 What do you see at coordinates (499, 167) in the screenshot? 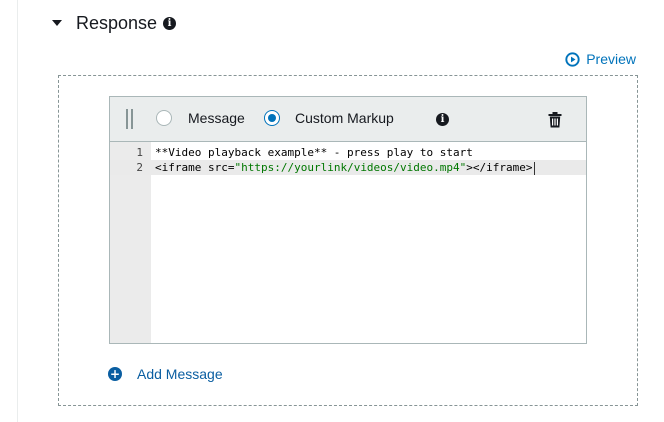
I see `iframe-tag-close: ></iframe>` at bounding box center [499, 167].